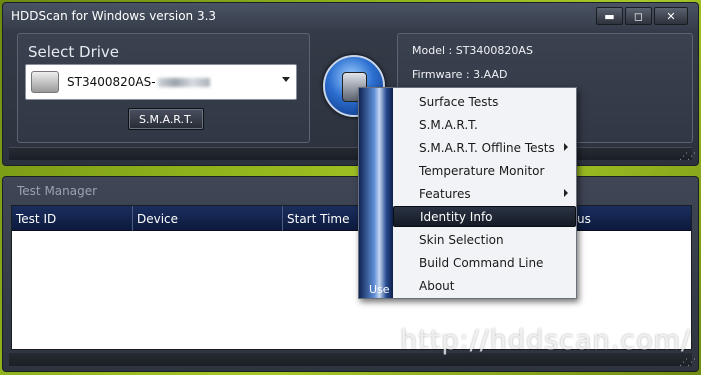  Describe the element at coordinates (484, 239) in the screenshot. I see `menu-item-skin-selection: Skin Selection` at that location.